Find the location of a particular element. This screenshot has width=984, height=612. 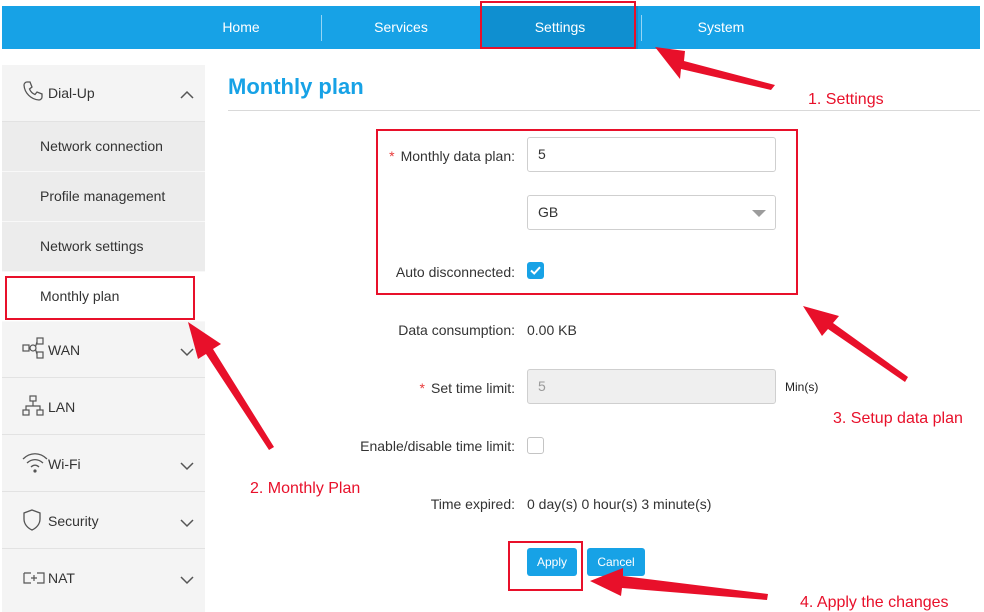

annotation-step-3: 3. Setup data plan is located at coordinates (898, 418).